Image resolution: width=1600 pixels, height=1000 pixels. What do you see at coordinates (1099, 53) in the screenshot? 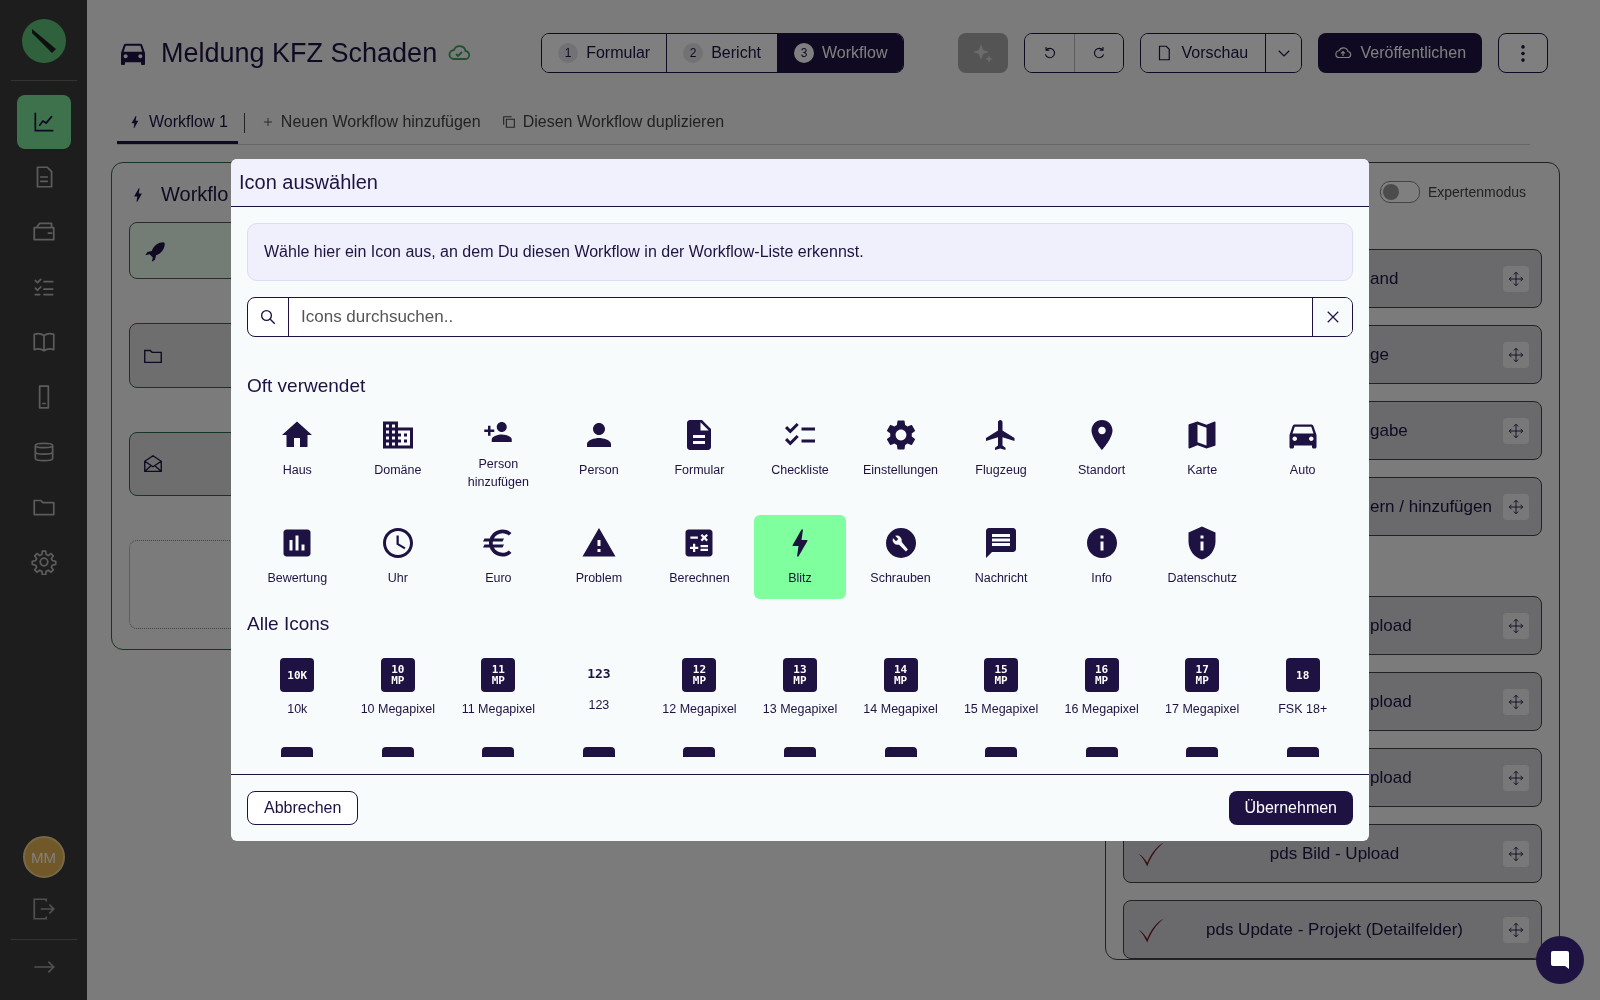
I see `redo-button` at bounding box center [1099, 53].